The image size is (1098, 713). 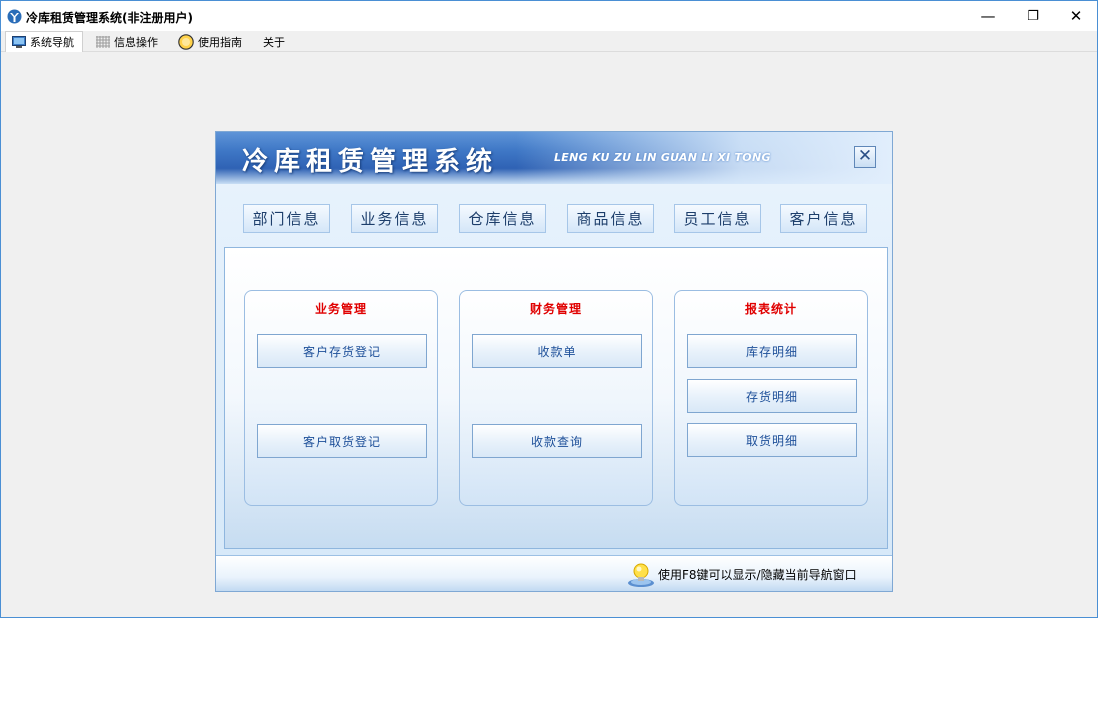 I want to click on product-info-button: 商品信息, so click(x=610, y=218).